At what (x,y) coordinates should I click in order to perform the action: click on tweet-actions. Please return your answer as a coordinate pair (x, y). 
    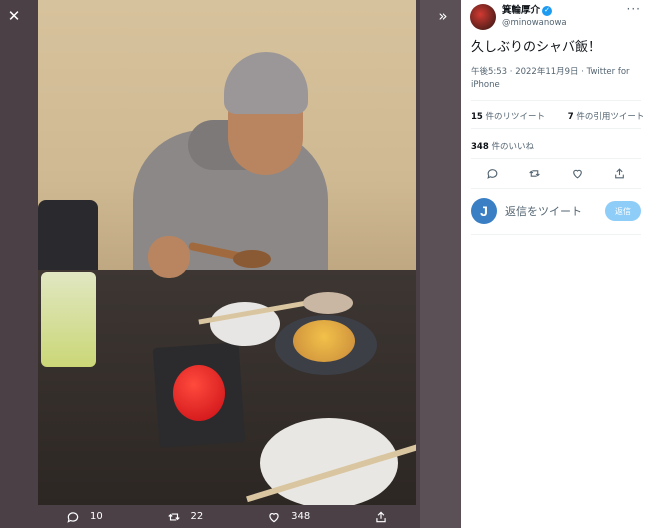
    Looking at the image, I should click on (556, 174).